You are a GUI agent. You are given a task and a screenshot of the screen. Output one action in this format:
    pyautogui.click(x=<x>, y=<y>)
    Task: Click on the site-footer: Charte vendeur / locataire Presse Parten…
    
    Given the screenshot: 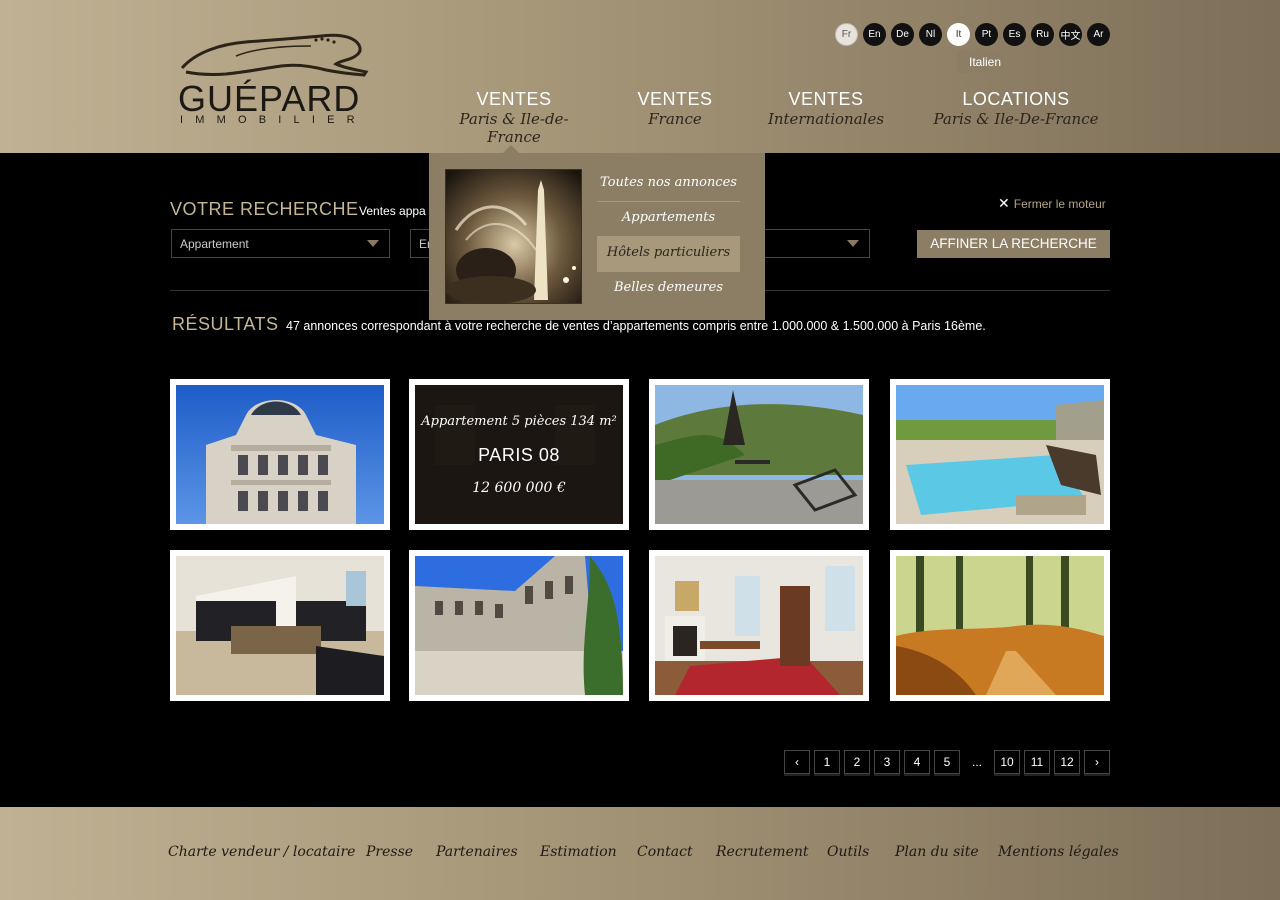 What is the action you would take?
    pyautogui.click(x=640, y=853)
    